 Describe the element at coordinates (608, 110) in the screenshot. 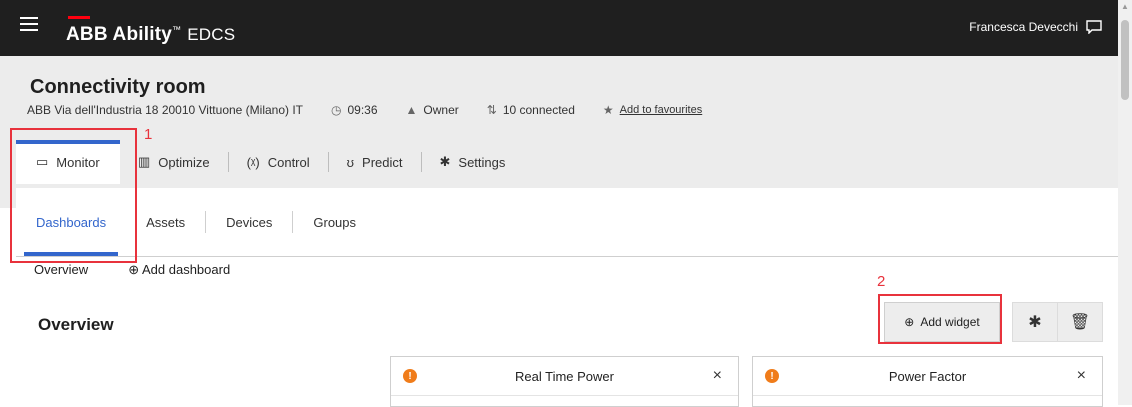

I see `star-icon: ★` at that location.